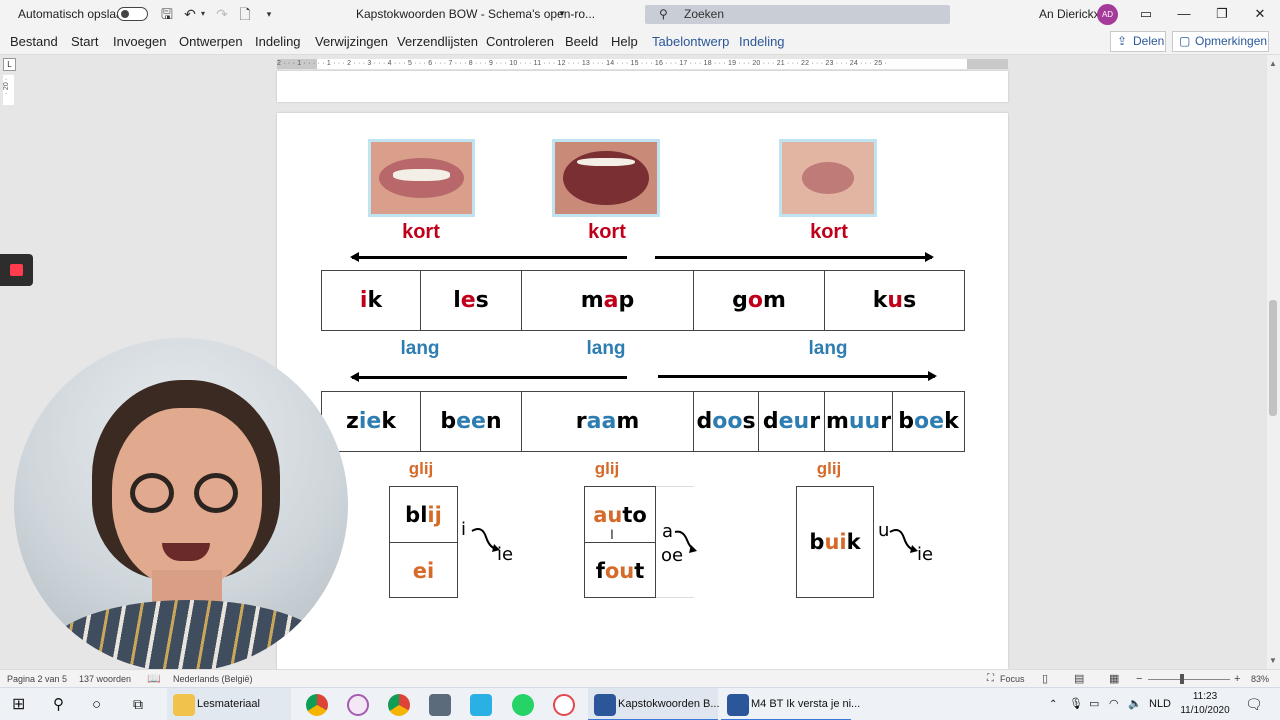 The width and height of the screenshot is (1280, 720). I want to click on vertical-scrollbar: ▲ ▼, so click(1273, 362).